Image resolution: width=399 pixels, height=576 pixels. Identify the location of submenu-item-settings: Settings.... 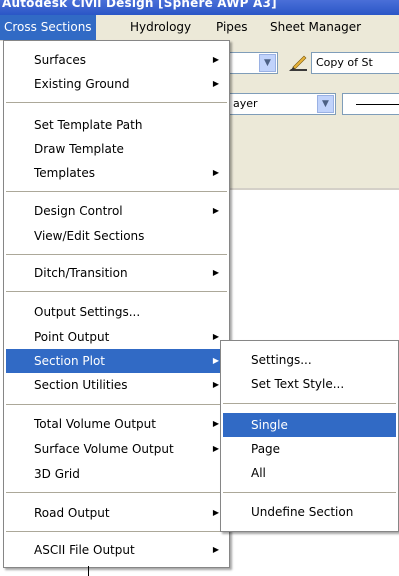
(309, 360).